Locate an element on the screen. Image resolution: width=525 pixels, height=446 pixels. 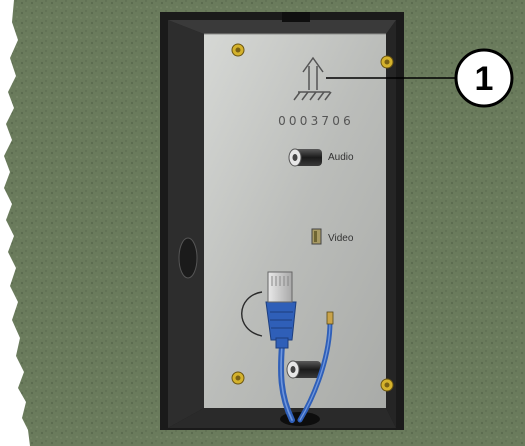
callout-marker: 1 is located at coordinates (484, 78).